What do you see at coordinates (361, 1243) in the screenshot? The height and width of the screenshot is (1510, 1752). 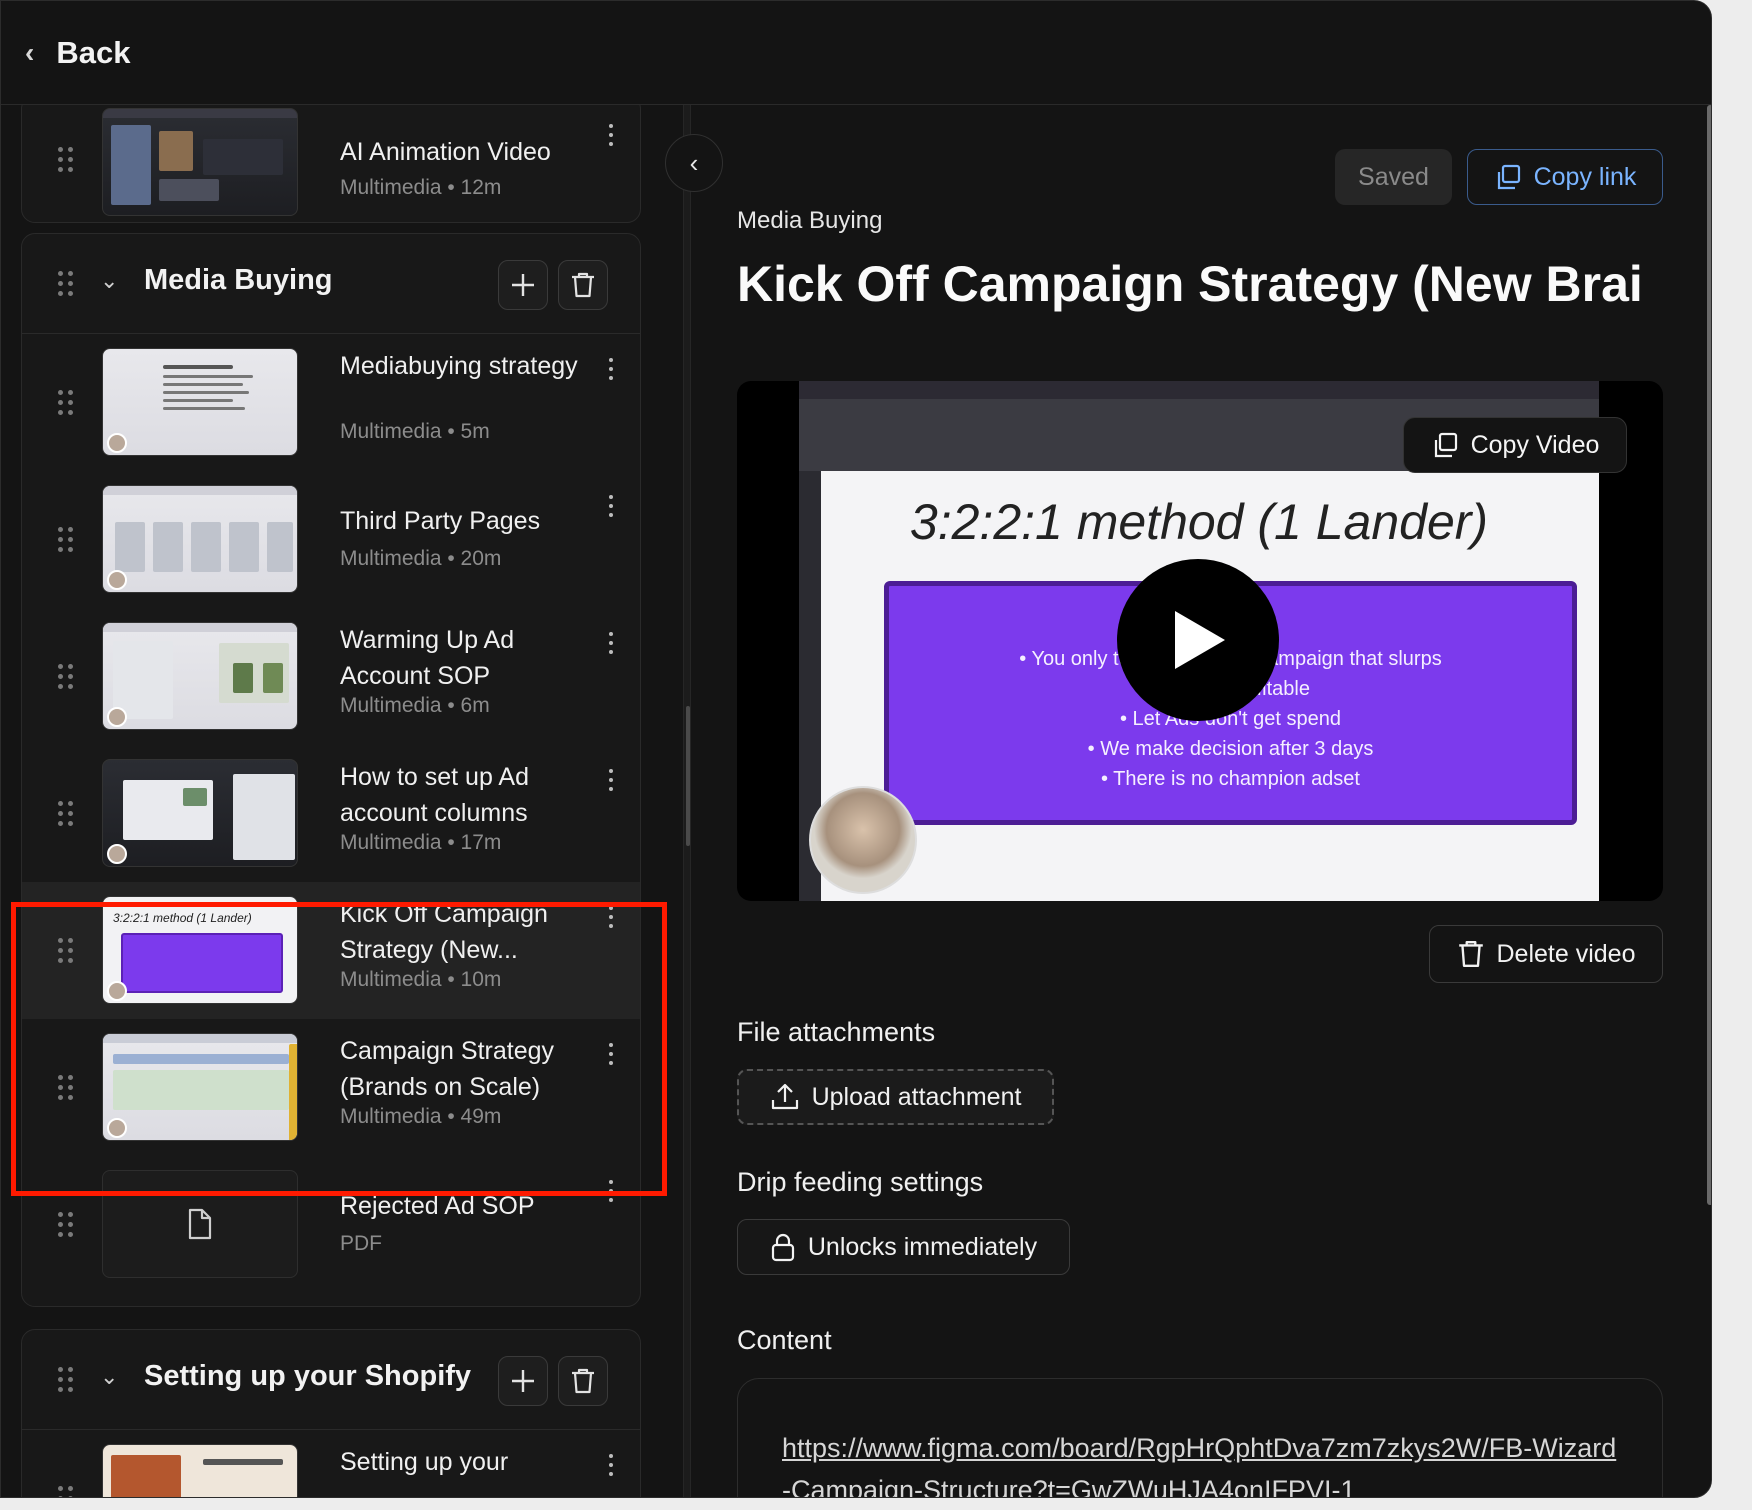 I see `lesson-meta: PDF` at bounding box center [361, 1243].